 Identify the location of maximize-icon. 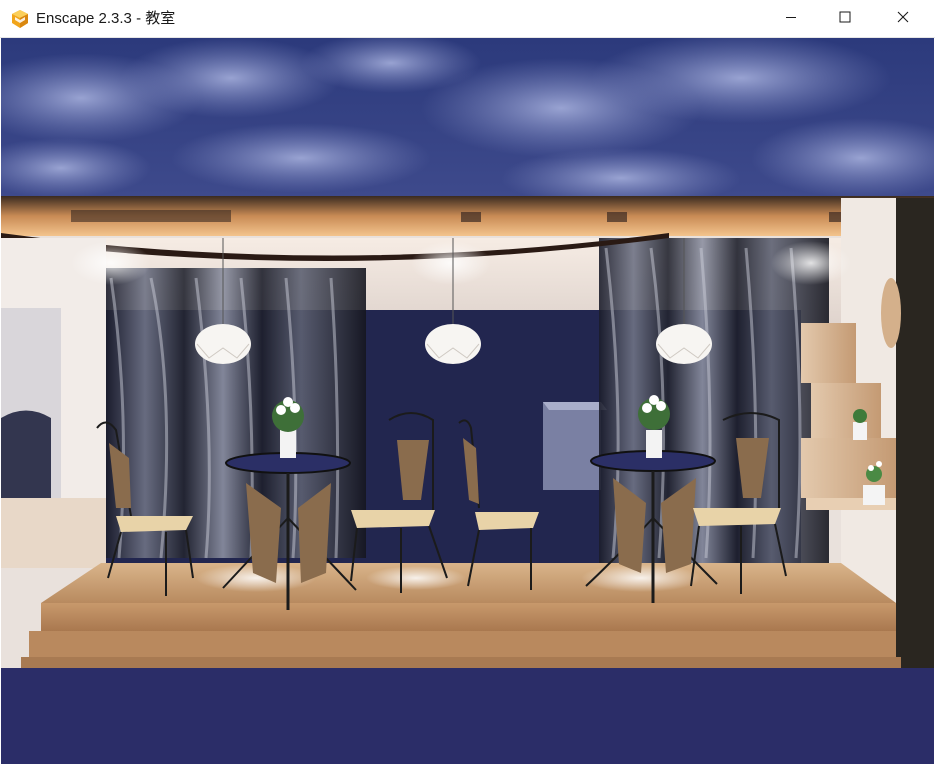
(845, 19).